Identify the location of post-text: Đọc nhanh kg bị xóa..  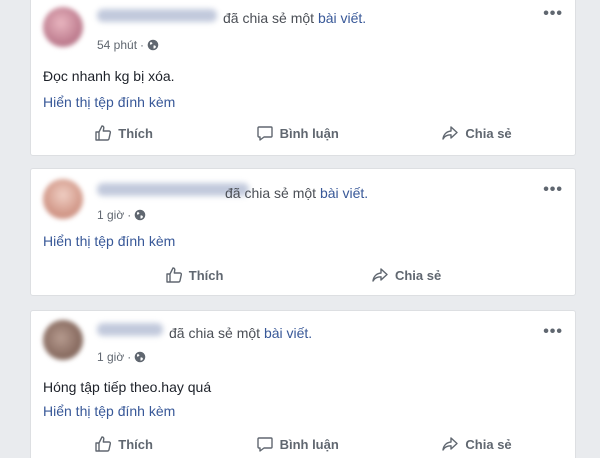
(109, 76).